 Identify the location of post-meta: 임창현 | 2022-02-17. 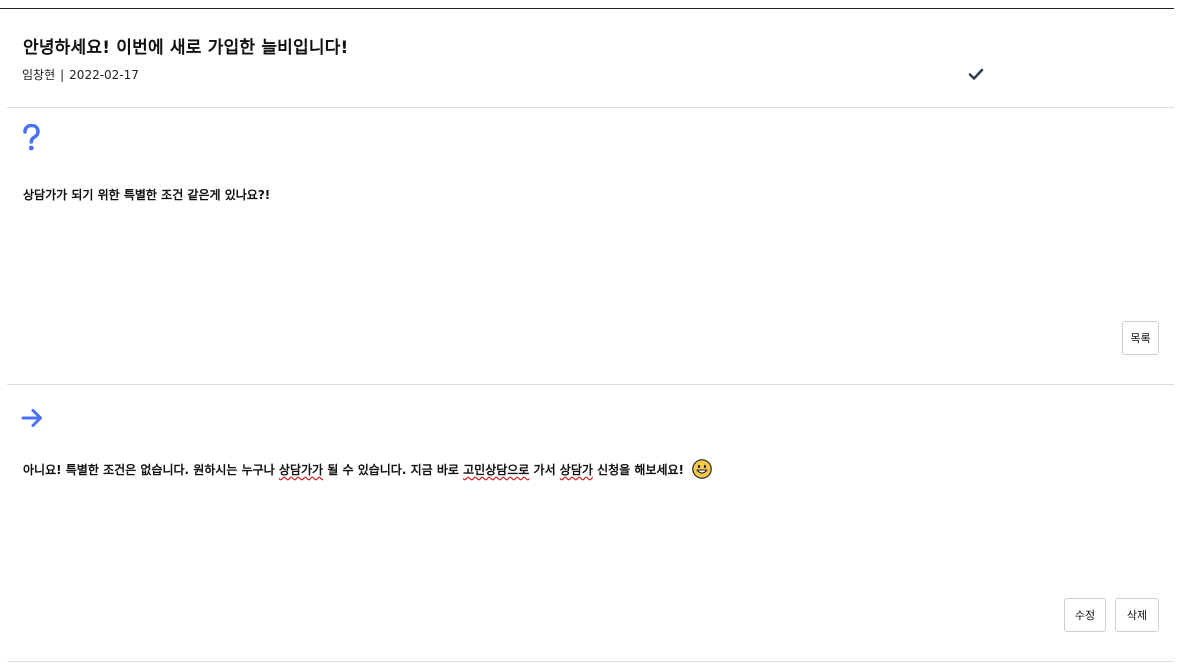
(80, 74).